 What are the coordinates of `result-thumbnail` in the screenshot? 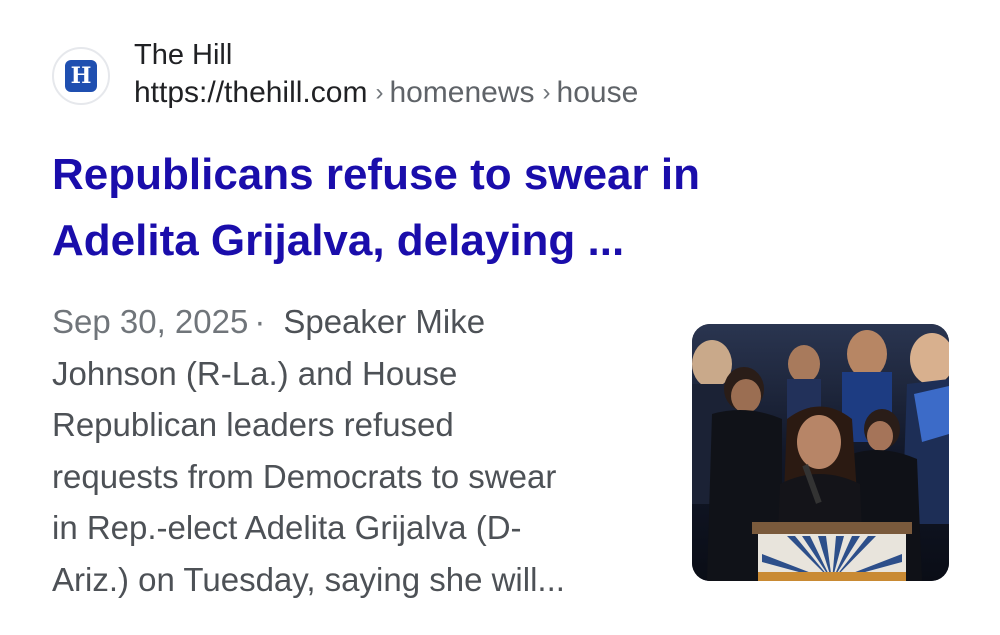 It's located at (820, 452).